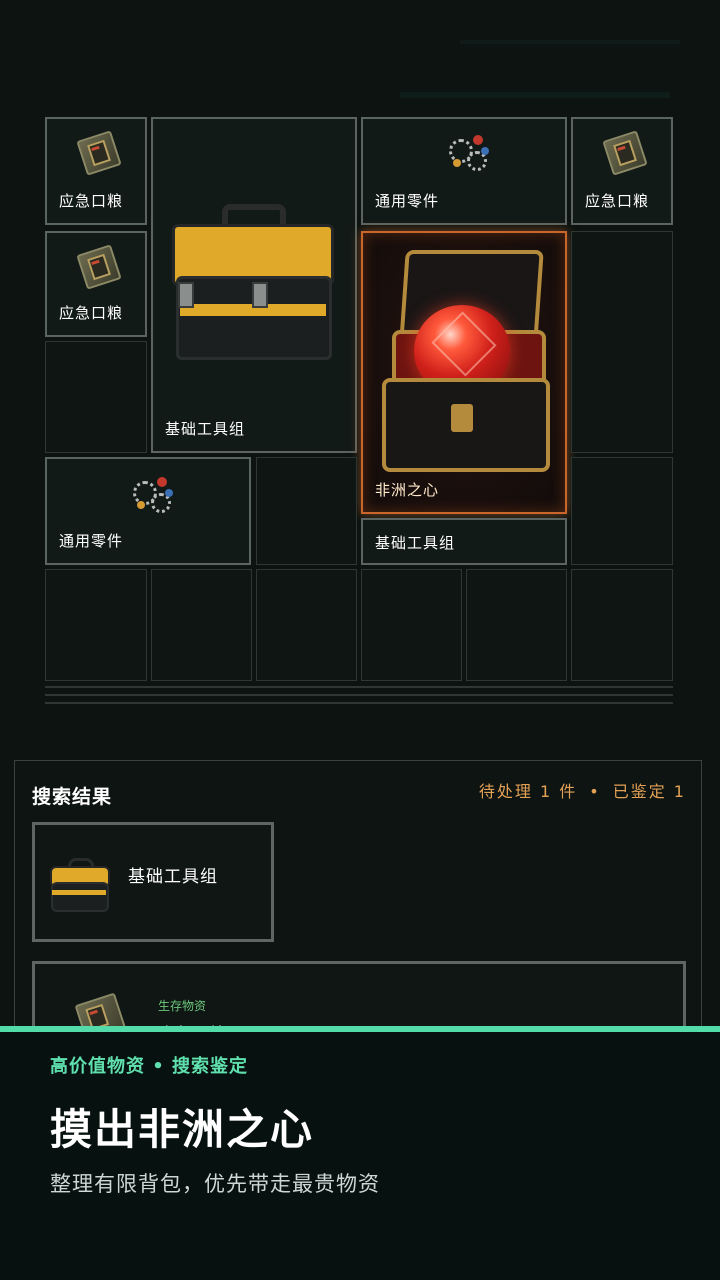  I want to click on inventory-item-toolbox: 基础工具组, so click(464, 541).